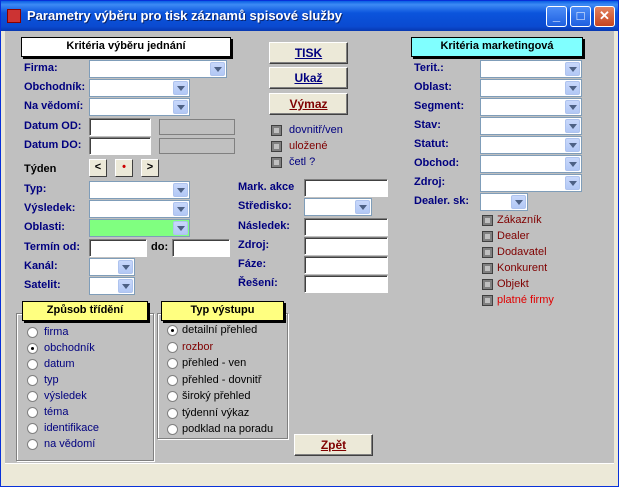 The width and height of the screenshot is (619, 487). Describe the element at coordinates (112, 267) in the screenshot. I see `kanal-combo` at that location.